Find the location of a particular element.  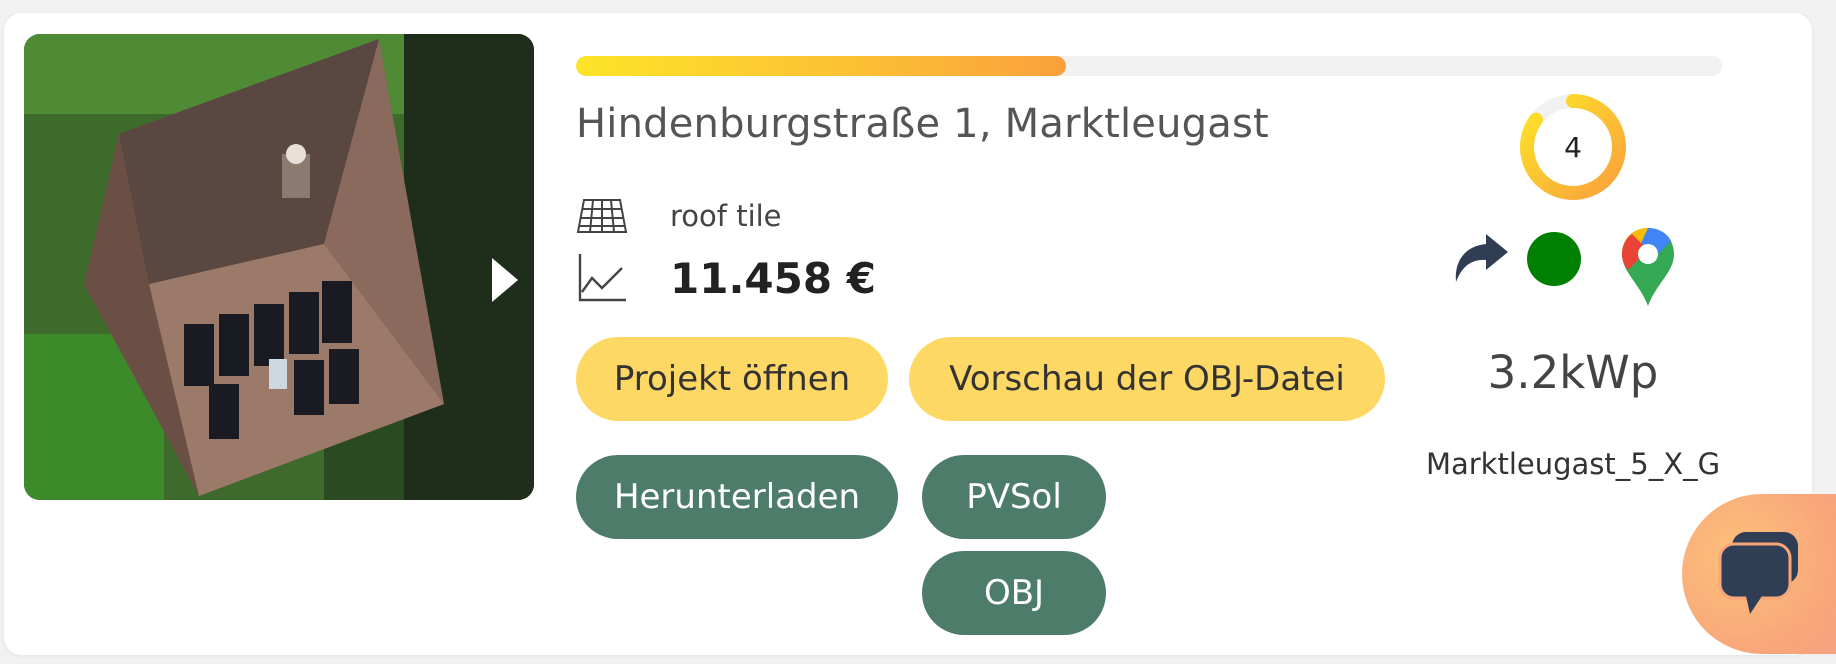

preview-obj-button: Vorschau der OBJ-Datei is located at coordinates (1147, 379).